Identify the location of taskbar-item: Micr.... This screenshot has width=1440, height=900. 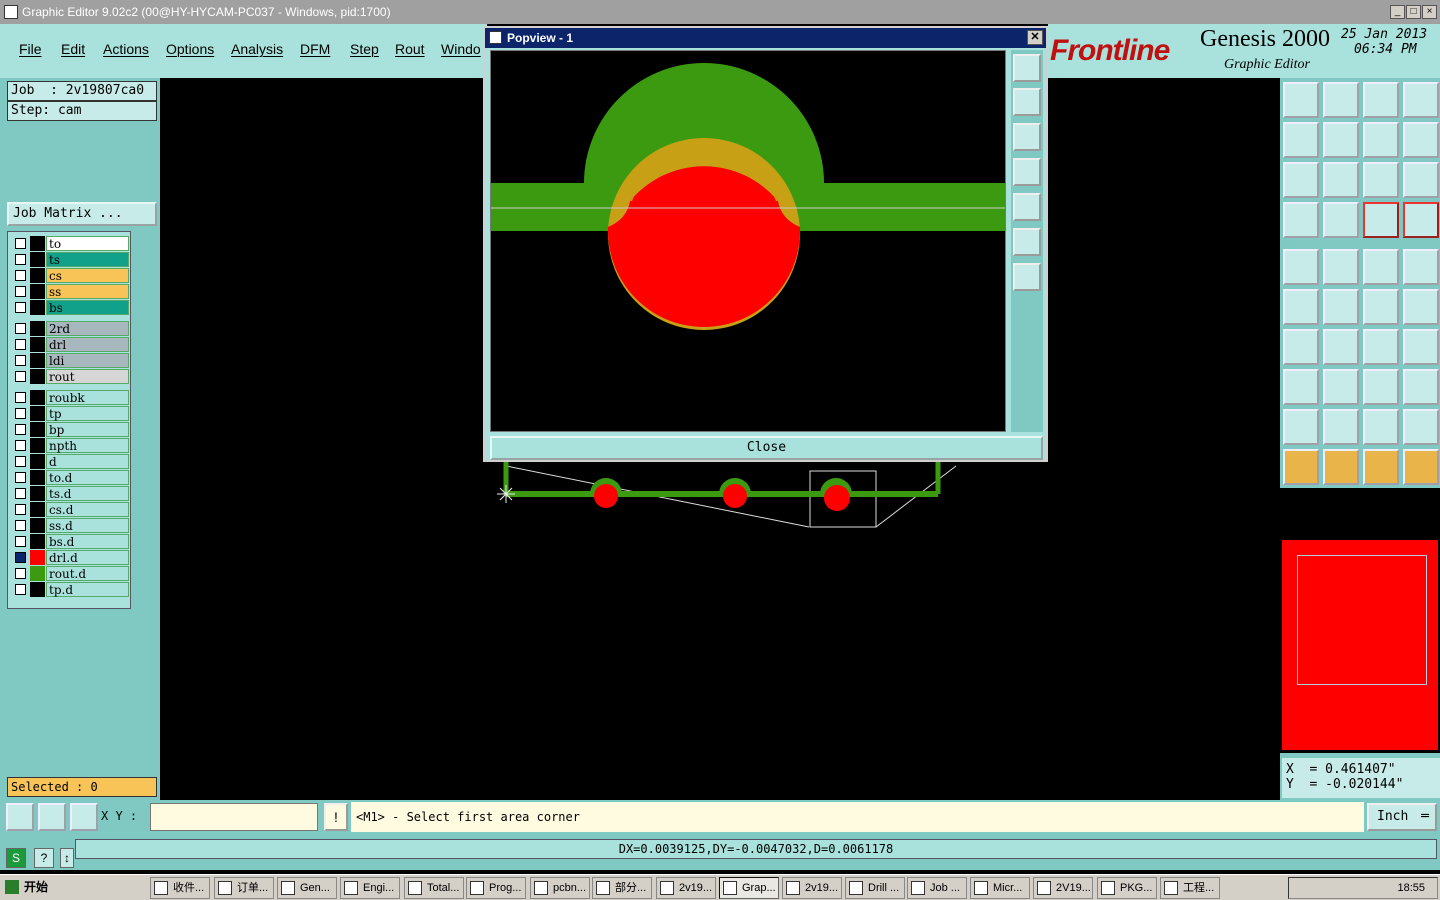
(1000, 888).